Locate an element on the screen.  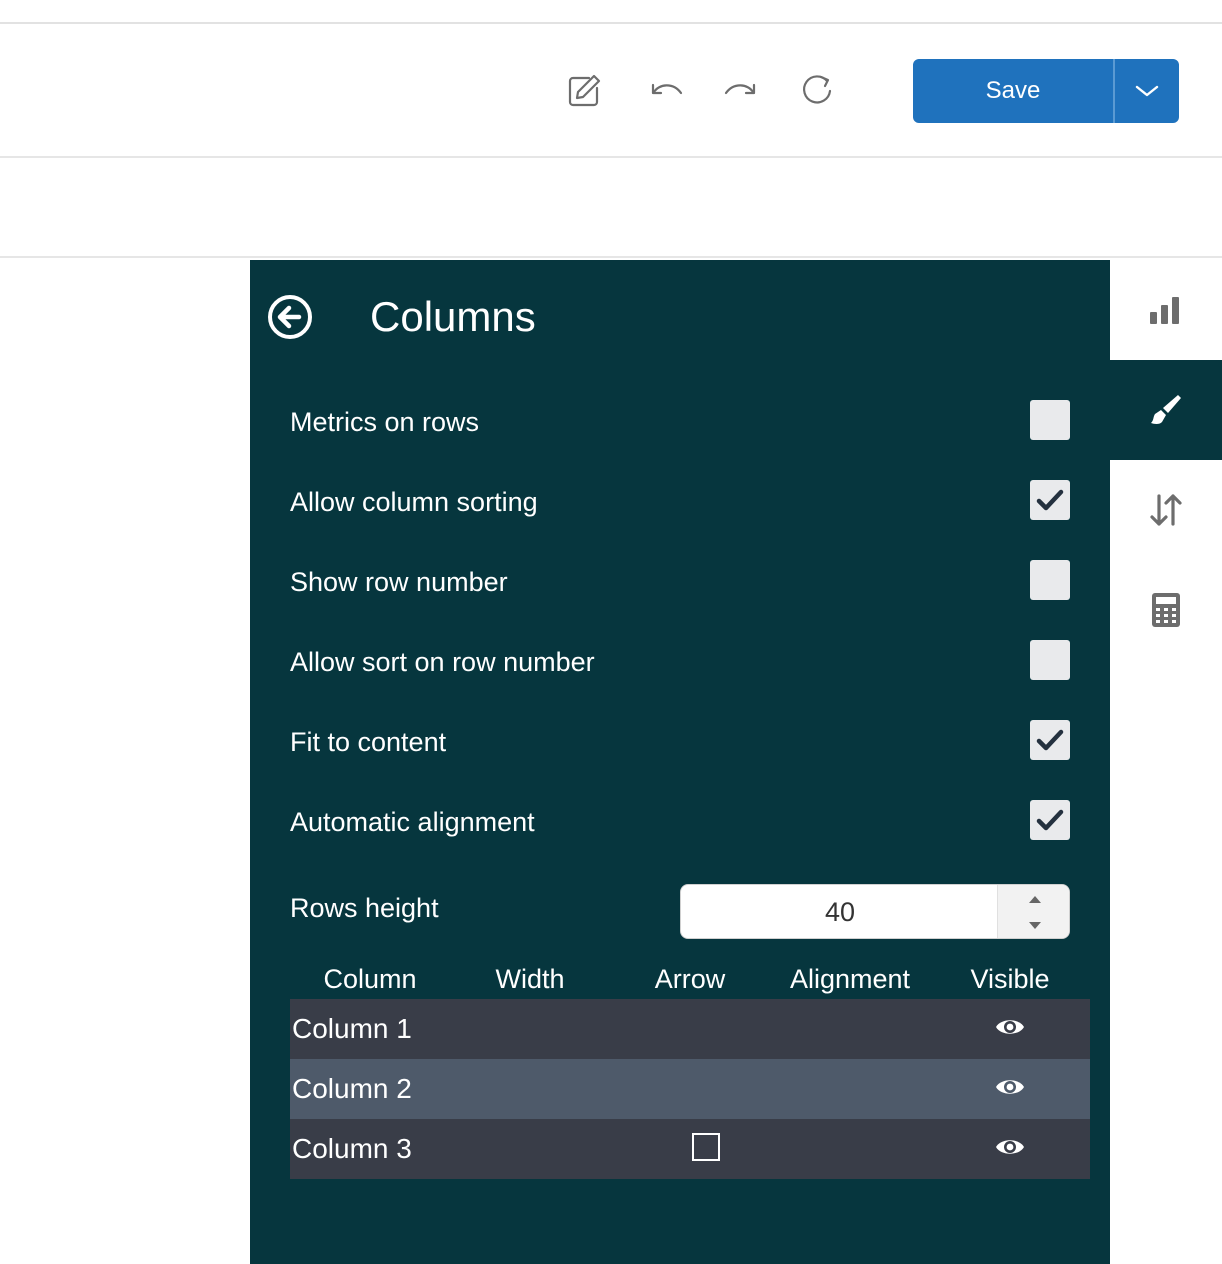
option-label: Automatic alignment is located at coordinates (412, 822).